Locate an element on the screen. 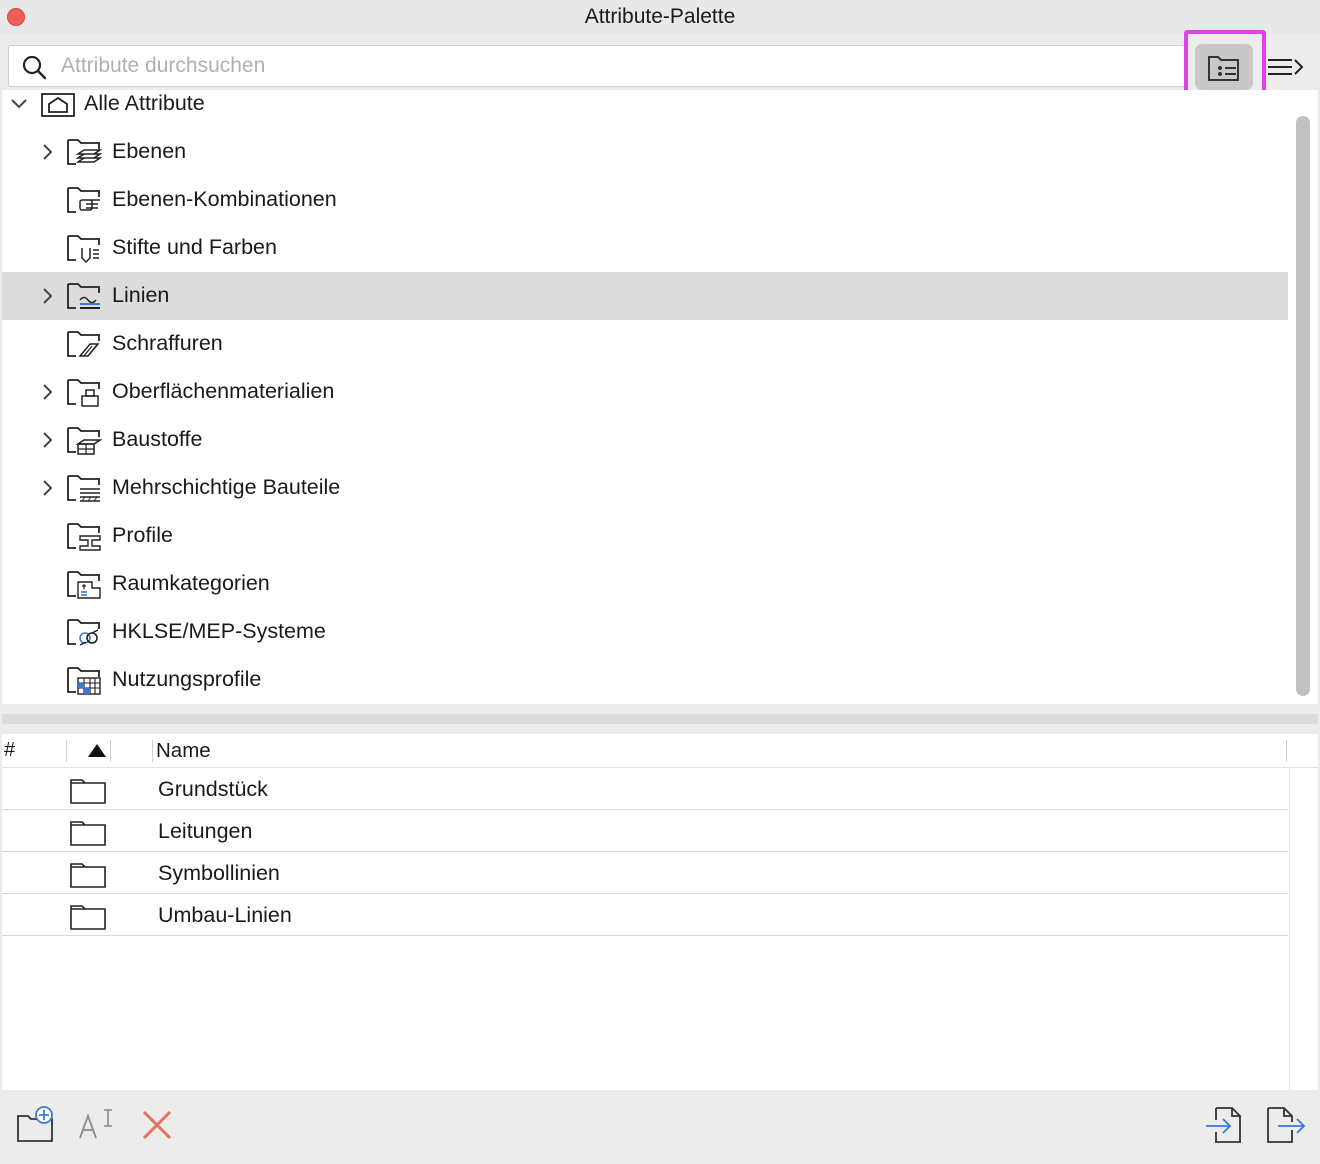  export-icon is located at coordinates (1285, 1125).